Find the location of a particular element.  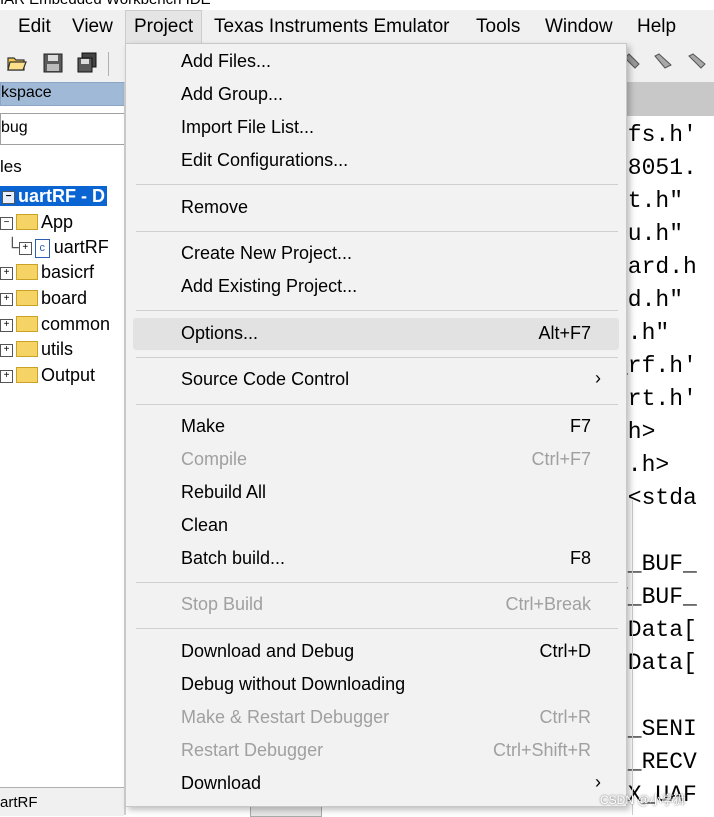

menu-item-make-restart-debugger: Make & Restart Debugger Ctrl+R is located at coordinates (376, 718).